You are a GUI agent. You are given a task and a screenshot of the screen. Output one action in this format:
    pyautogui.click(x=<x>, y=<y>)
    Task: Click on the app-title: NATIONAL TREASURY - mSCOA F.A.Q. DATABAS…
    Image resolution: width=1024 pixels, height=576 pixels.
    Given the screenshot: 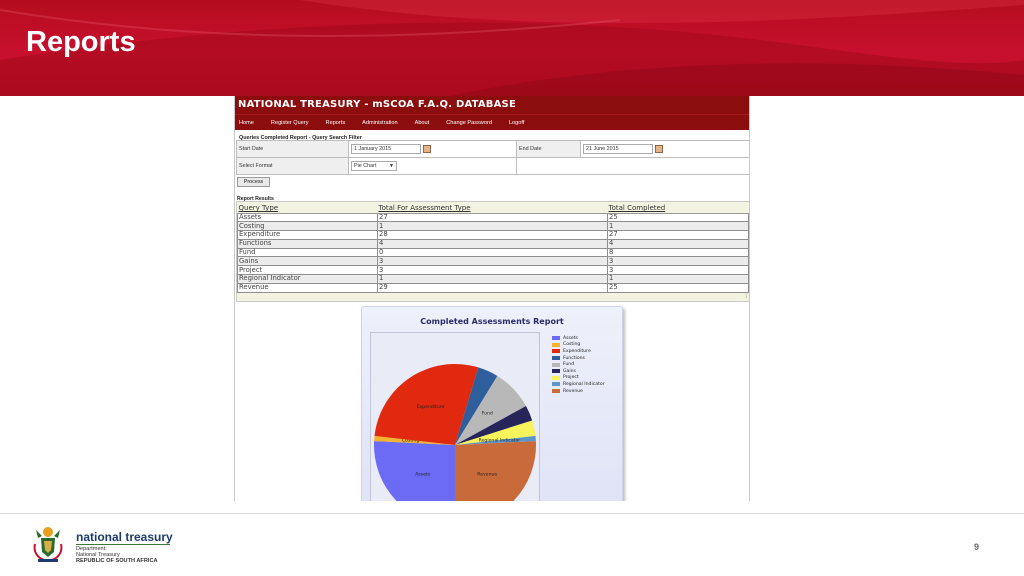 What is the action you would take?
    pyautogui.click(x=377, y=104)
    